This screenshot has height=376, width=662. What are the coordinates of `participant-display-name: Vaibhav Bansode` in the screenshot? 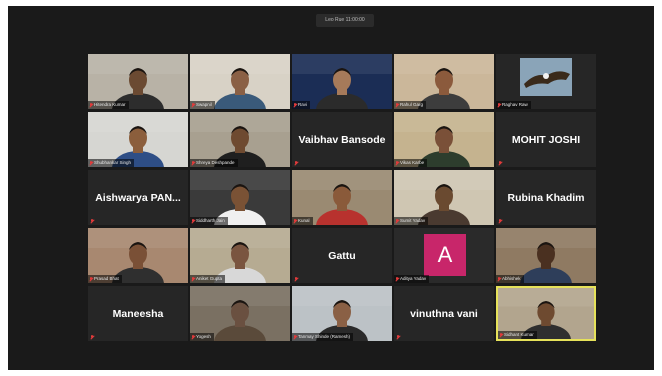 It's located at (342, 139).